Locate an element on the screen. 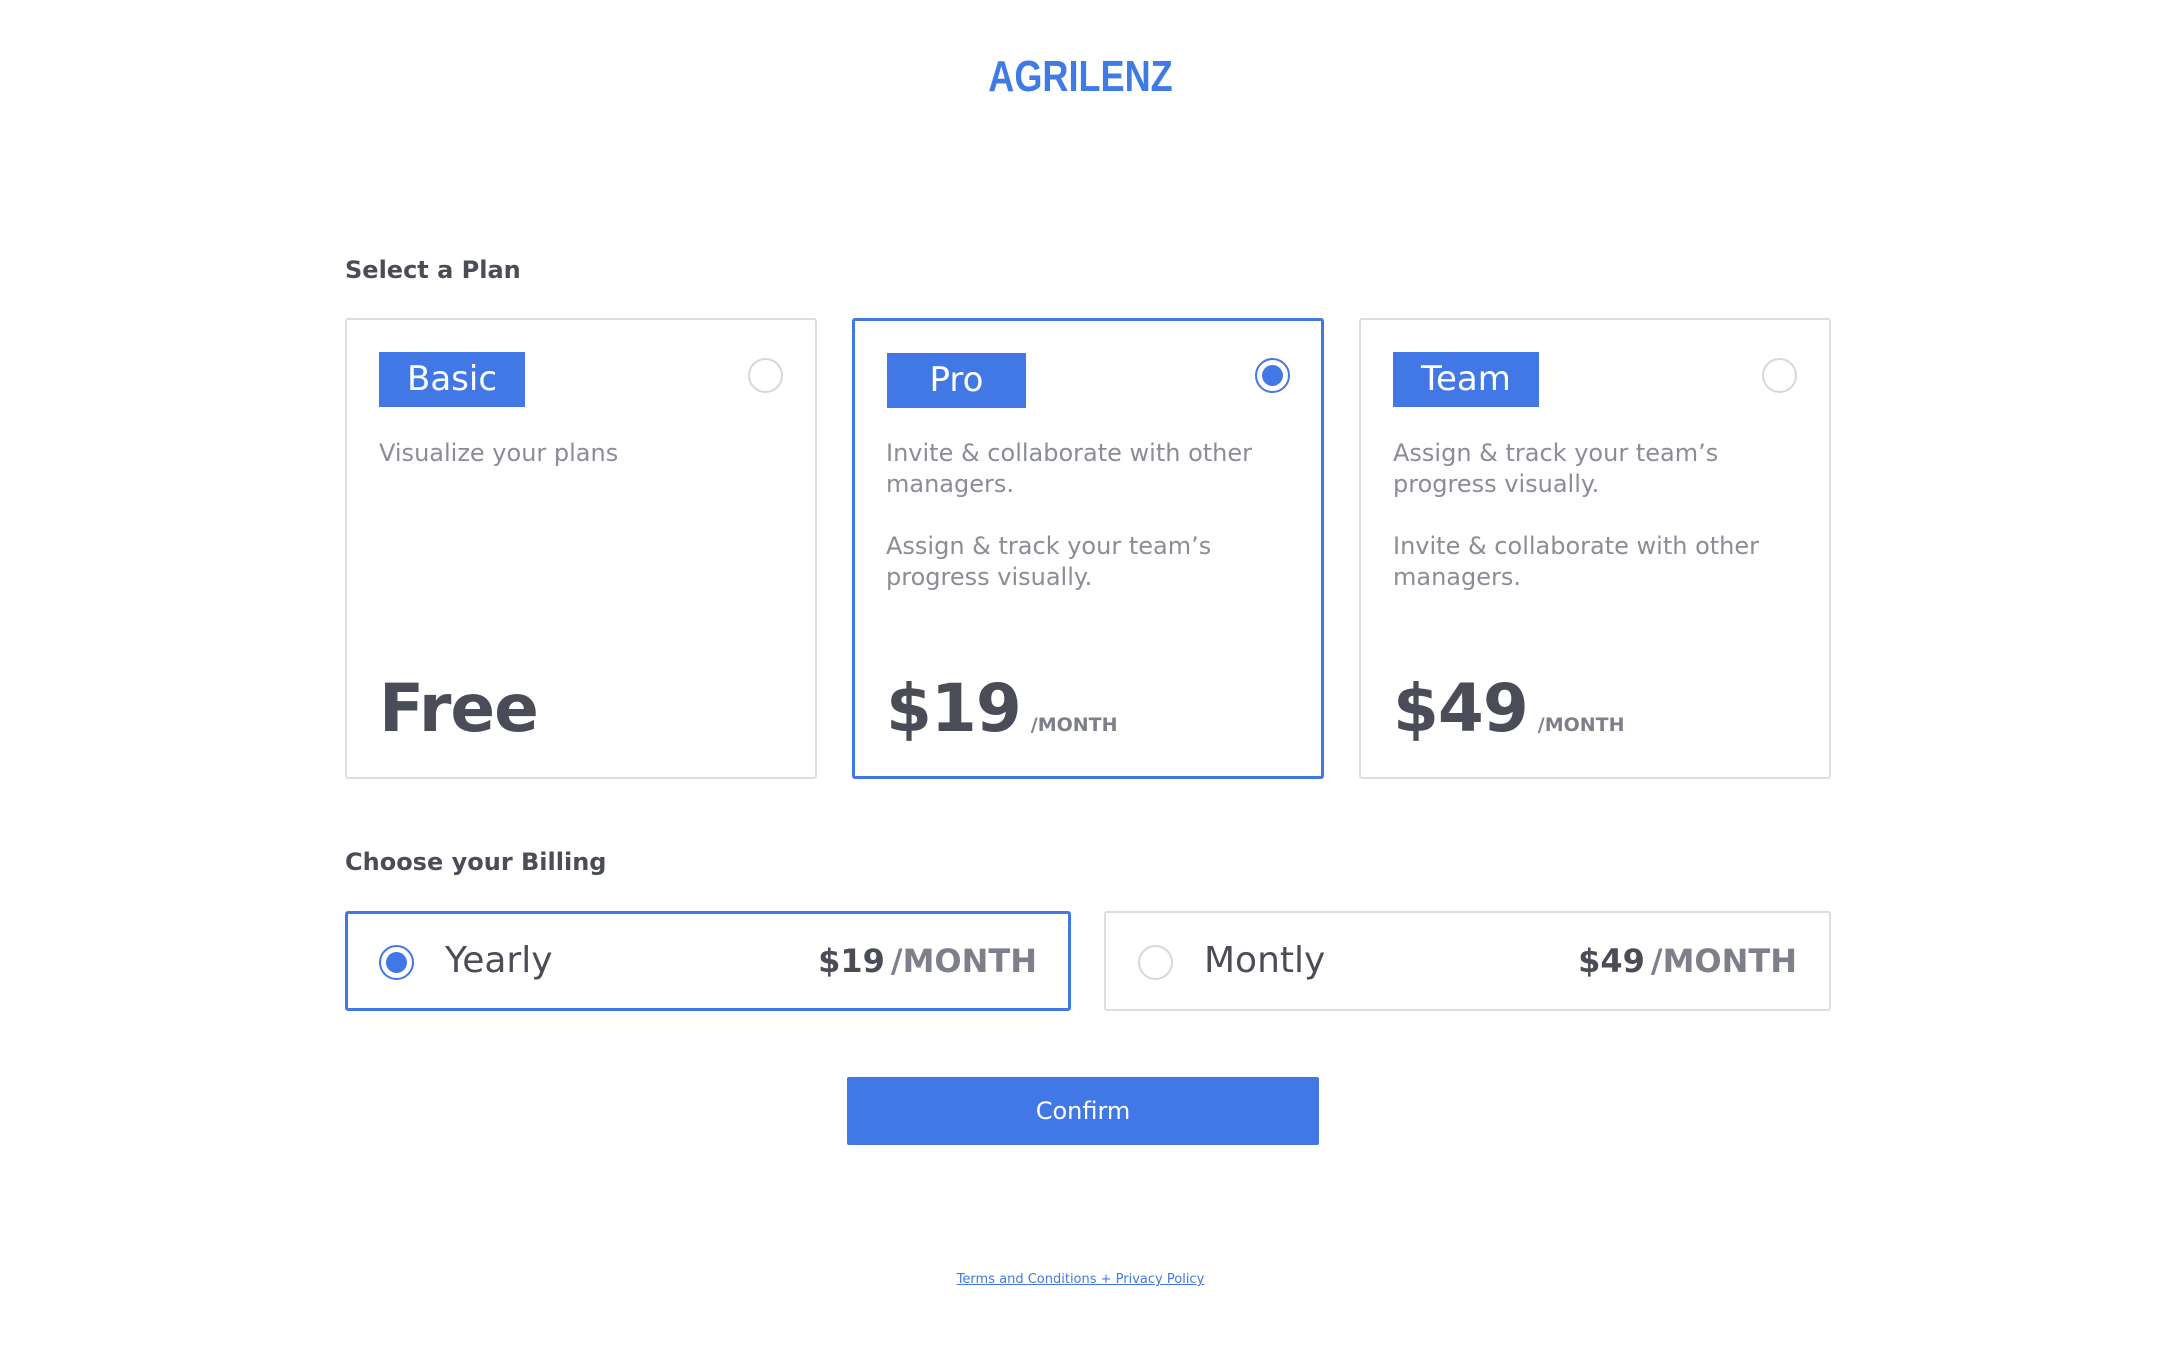  plan-price: Free is located at coordinates (459, 708).